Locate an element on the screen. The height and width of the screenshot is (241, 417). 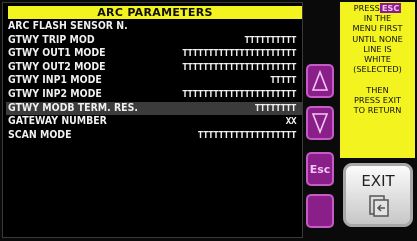
help-line: (SELECTED) is located at coordinates (377, 69).